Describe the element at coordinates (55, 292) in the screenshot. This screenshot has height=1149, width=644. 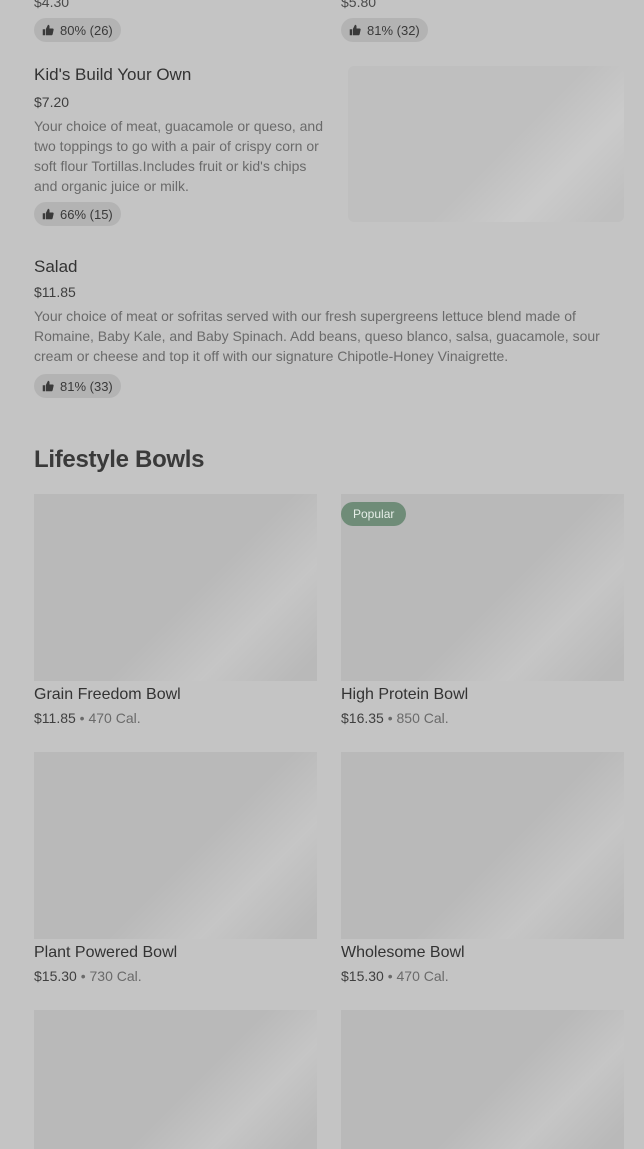
I see `item-price: $11.85` at that location.